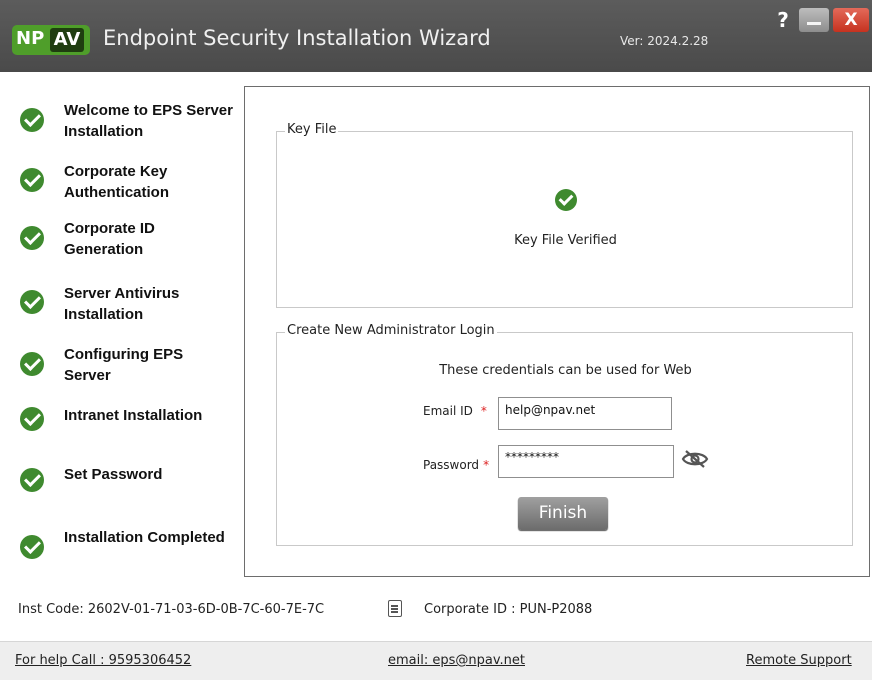  Describe the element at coordinates (67, 40) in the screenshot. I see `logo-av-text: AV` at that location.